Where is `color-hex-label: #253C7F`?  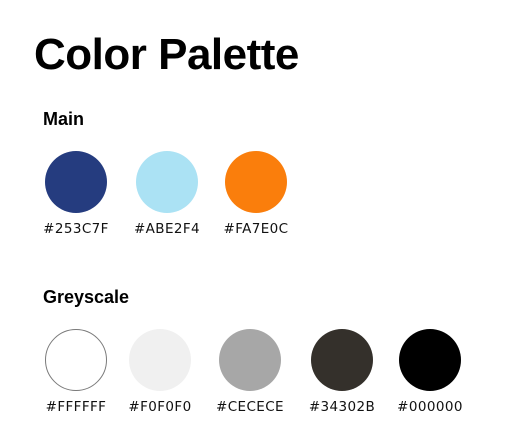
color-hex-label: #253C7F is located at coordinates (76, 229).